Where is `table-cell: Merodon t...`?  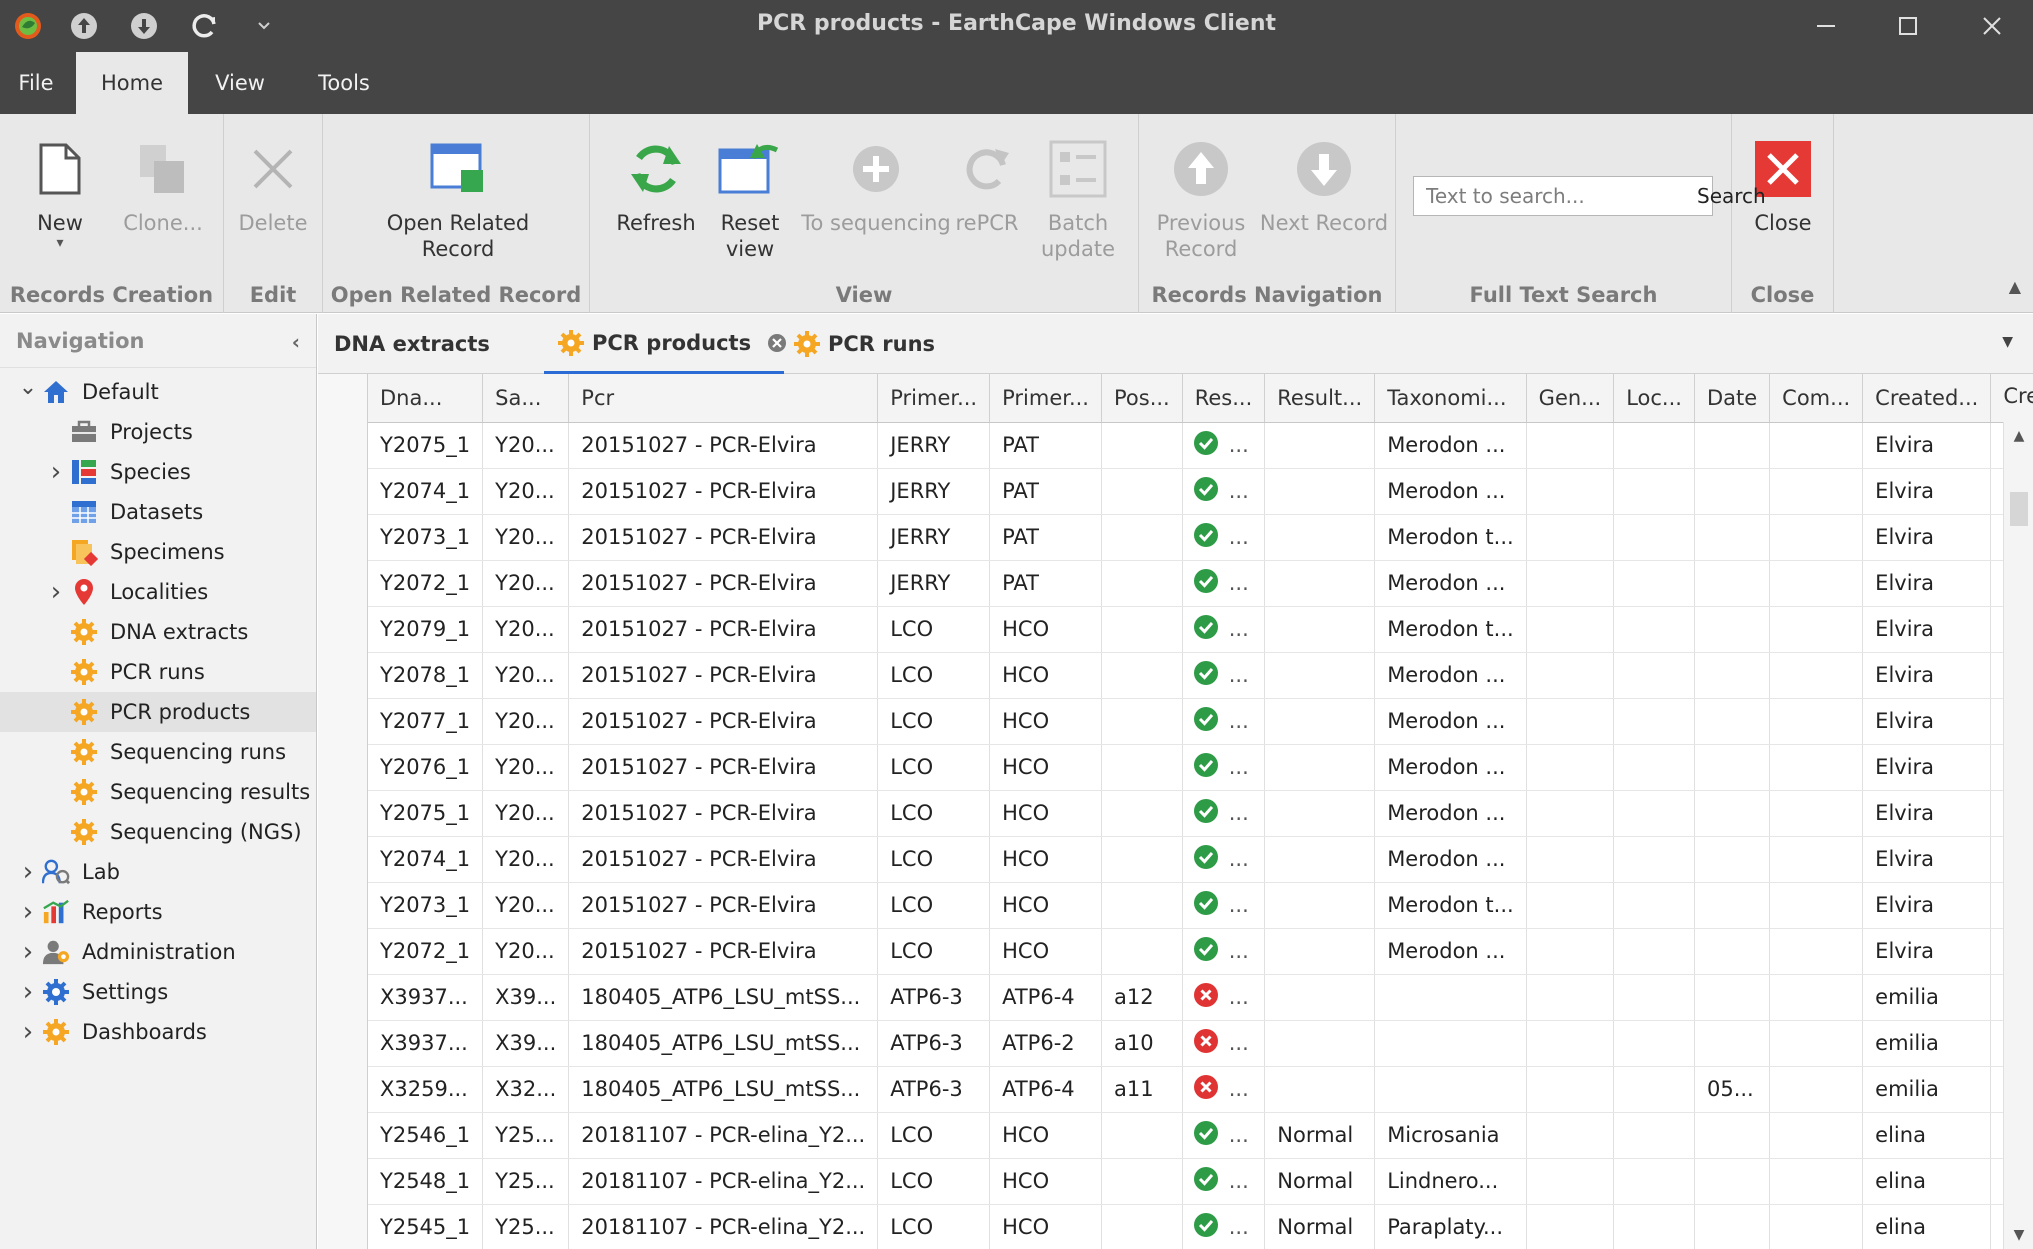
table-cell: Merodon t... is located at coordinates (1450, 629).